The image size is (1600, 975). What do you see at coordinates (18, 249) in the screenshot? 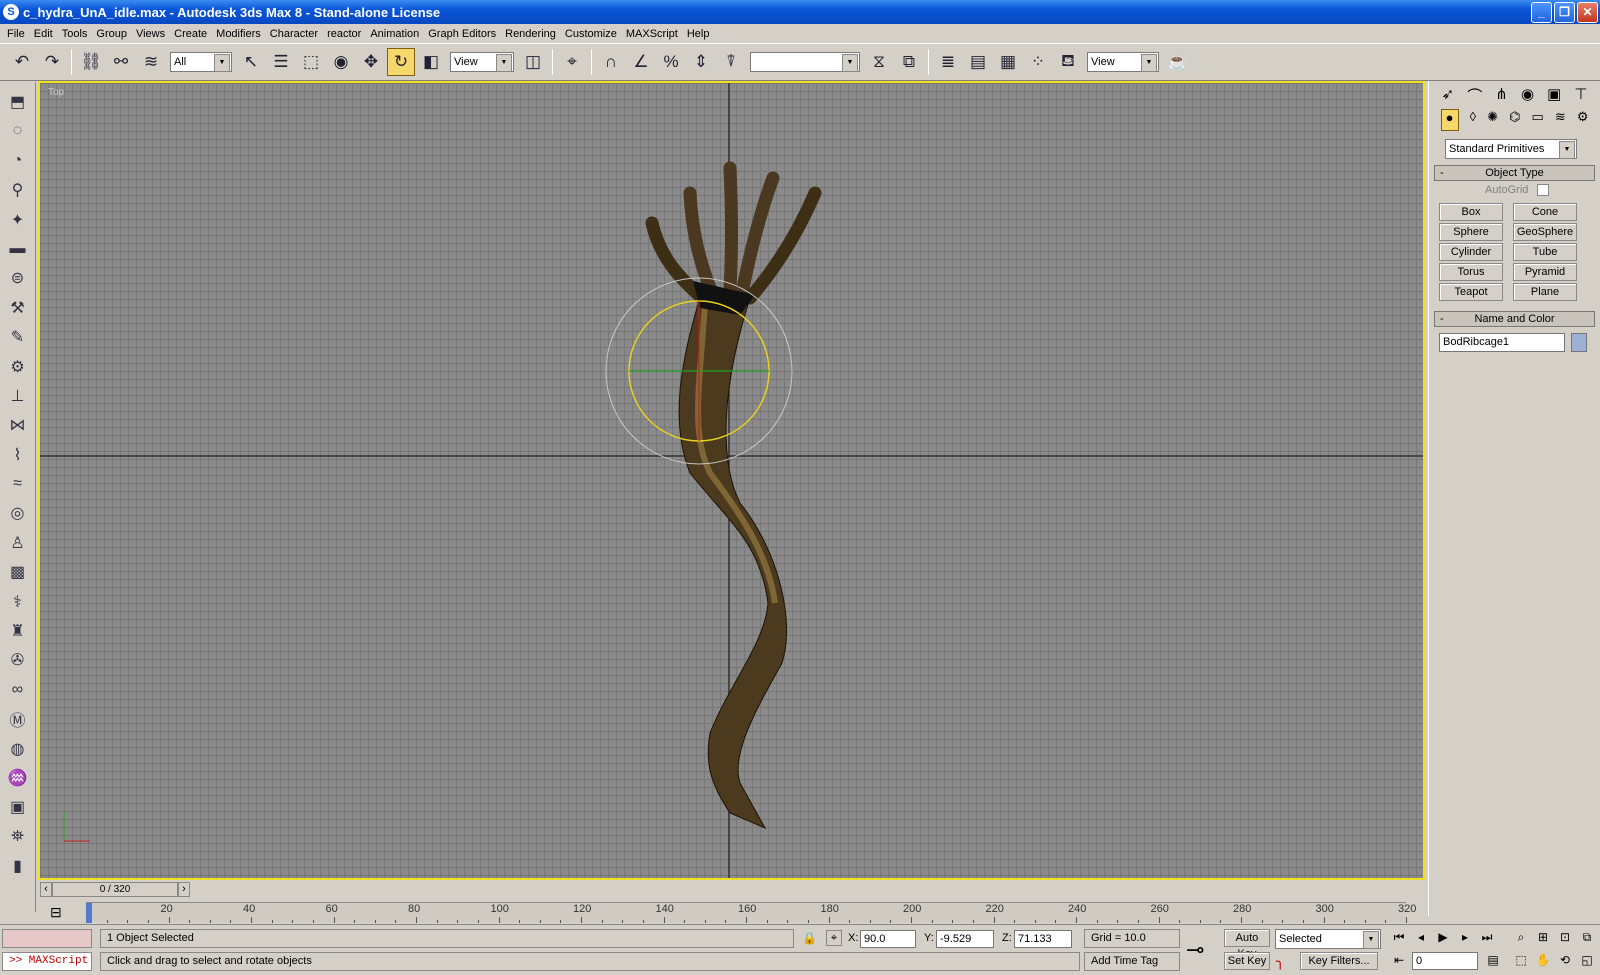
I see `cameras-icon: ▬` at bounding box center [18, 249].